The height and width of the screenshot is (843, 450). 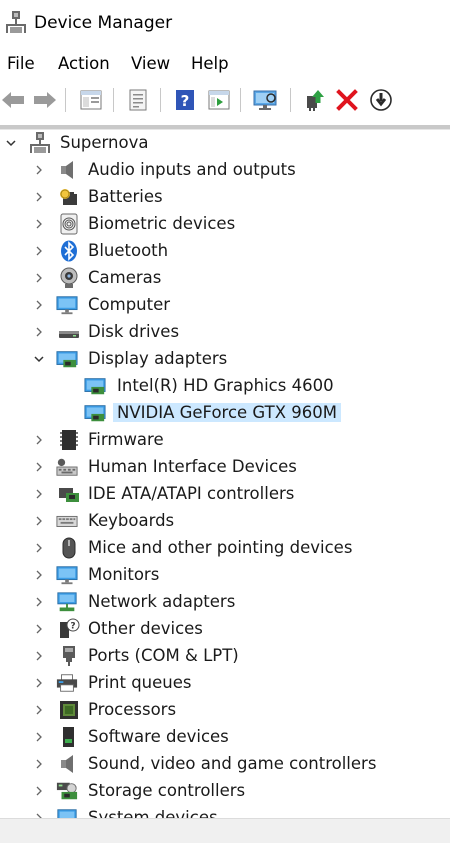 I want to click on tree-item-audio: Audio inputs and outputs, so click(x=225, y=170).